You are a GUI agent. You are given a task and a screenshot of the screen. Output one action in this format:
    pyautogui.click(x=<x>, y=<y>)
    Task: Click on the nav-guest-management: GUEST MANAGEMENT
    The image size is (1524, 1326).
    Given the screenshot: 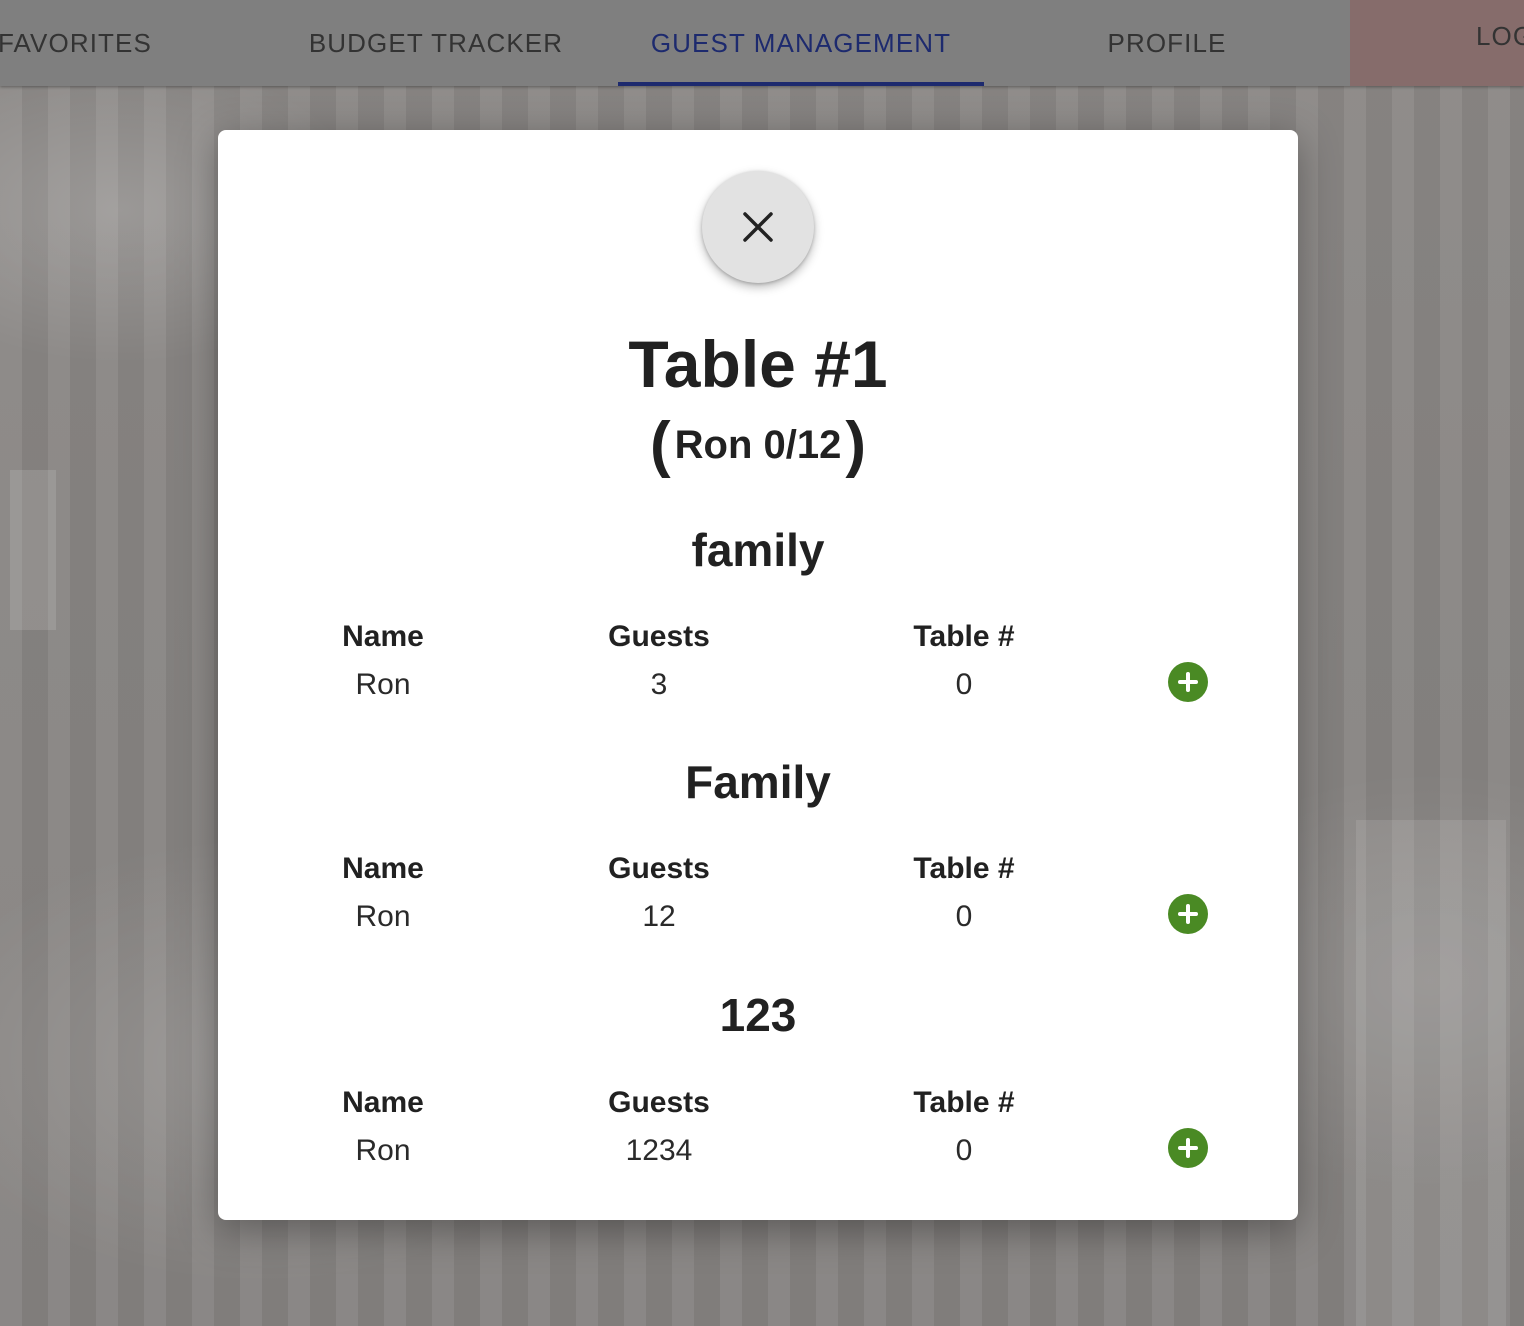 What is the action you would take?
    pyautogui.click(x=801, y=43)
    